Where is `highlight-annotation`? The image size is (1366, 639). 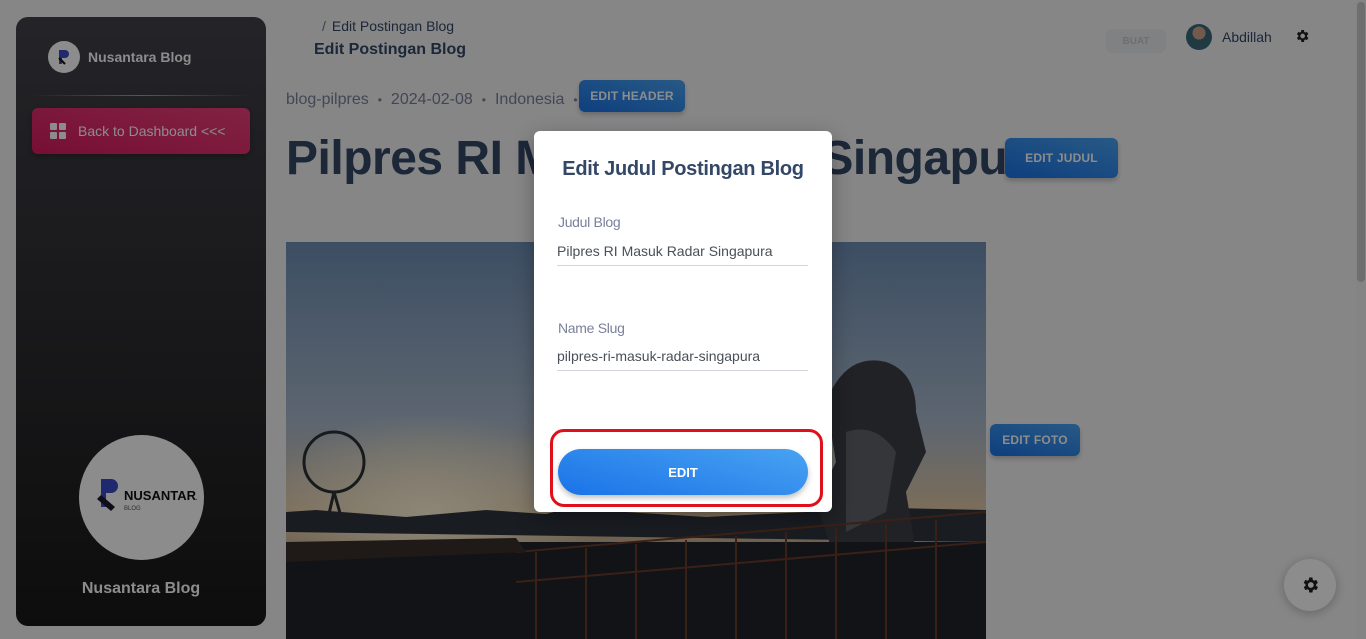
highlight-annotation is located at coordinates (686, 468).